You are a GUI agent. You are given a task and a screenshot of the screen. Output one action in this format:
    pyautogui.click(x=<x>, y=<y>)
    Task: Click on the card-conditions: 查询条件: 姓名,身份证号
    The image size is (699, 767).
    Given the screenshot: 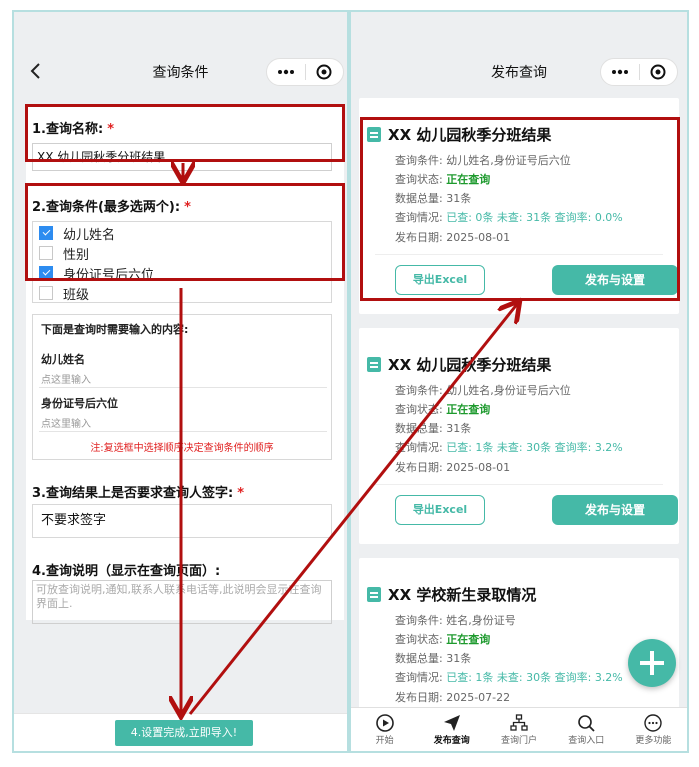 What is the action you would take?
    pyautogui.click(x=455, y=620)
    